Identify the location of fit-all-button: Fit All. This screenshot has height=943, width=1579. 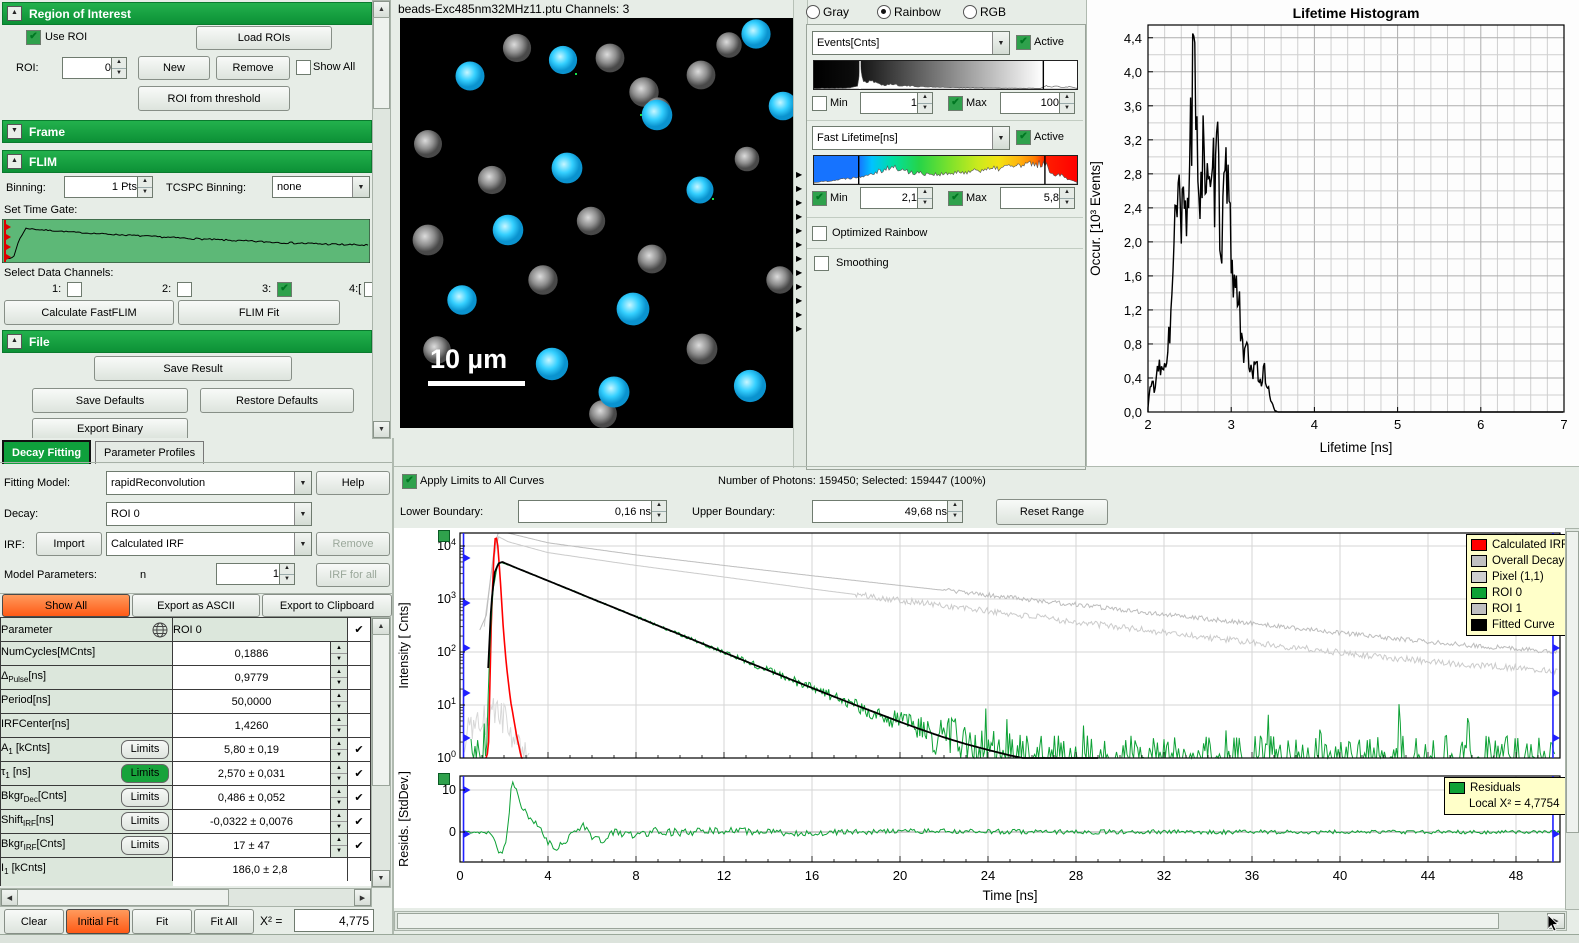
(224, 921).